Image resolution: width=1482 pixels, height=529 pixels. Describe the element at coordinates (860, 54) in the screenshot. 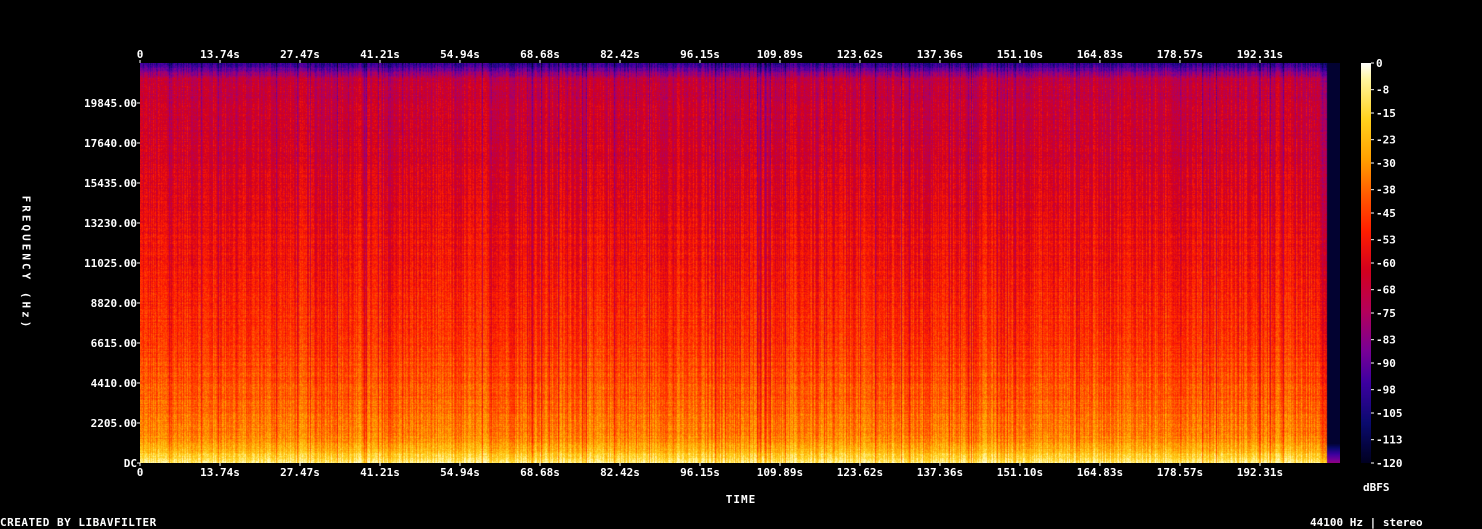

I see `x-tick-label-top: 123.62s` at that location.